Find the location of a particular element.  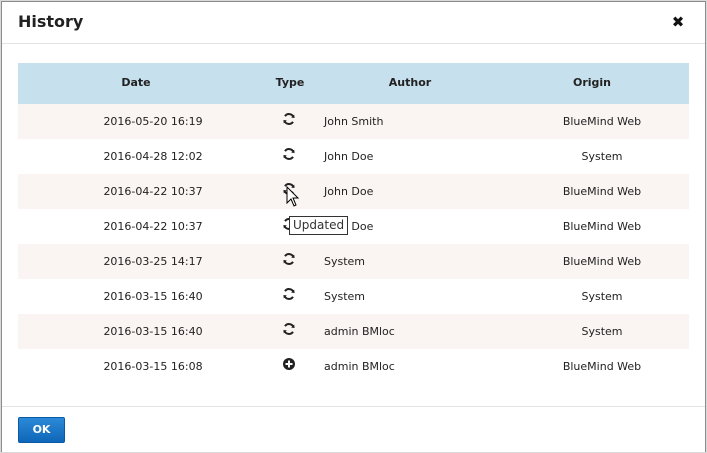

table-row: 2016-03-15 16:40 admin BMloc System is located at coordinates (353, 331).